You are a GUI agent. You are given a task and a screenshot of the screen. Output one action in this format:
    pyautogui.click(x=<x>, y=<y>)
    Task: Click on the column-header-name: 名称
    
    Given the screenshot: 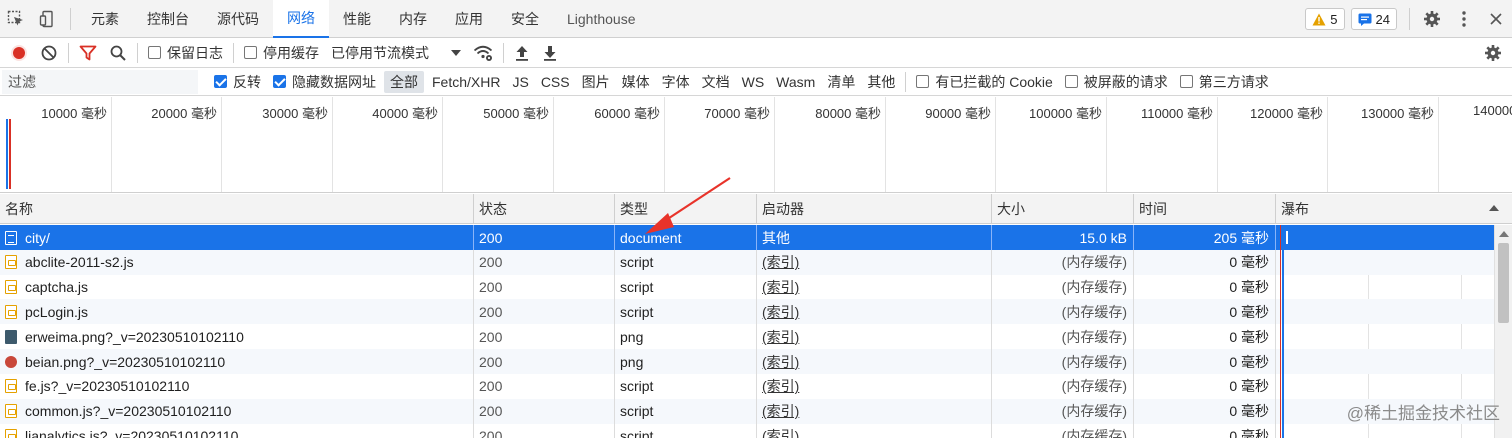 What is the action you would take?
    pyautogui.click(x=237, y=209)
    